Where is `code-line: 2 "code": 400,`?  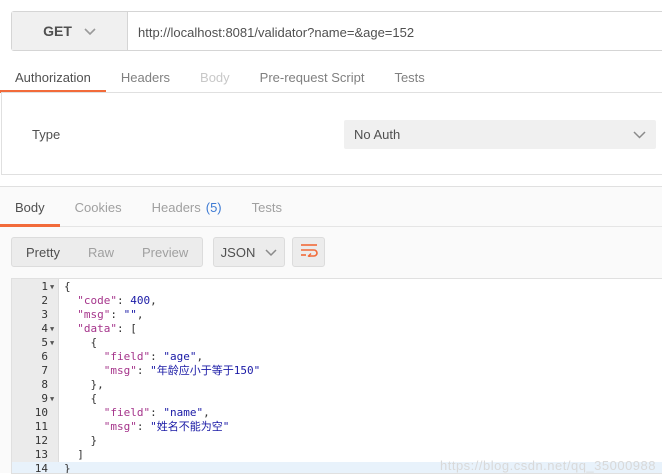
code-line: 2 "code": 400, is located at coordinates (337, 301).